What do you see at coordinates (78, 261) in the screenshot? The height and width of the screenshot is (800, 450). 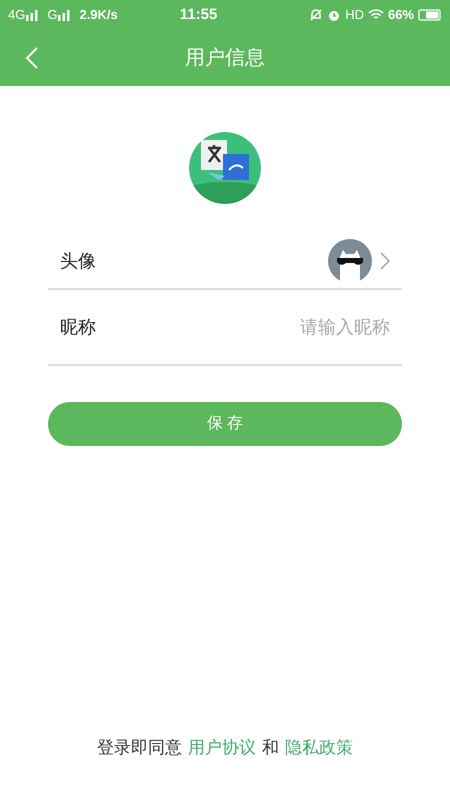 I see `avatar-label: 头像` at bounding box center [78, 261].